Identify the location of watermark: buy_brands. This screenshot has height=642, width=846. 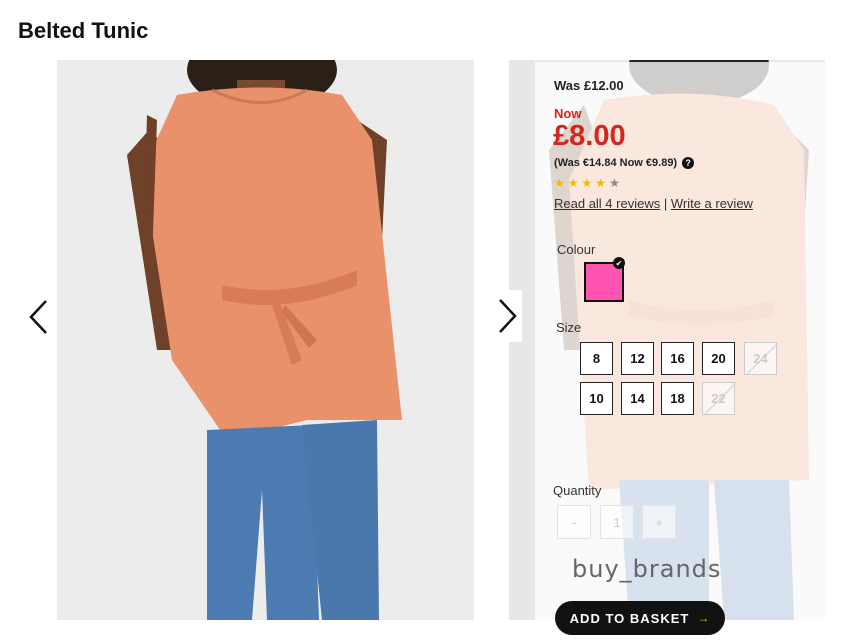
(647, 569).